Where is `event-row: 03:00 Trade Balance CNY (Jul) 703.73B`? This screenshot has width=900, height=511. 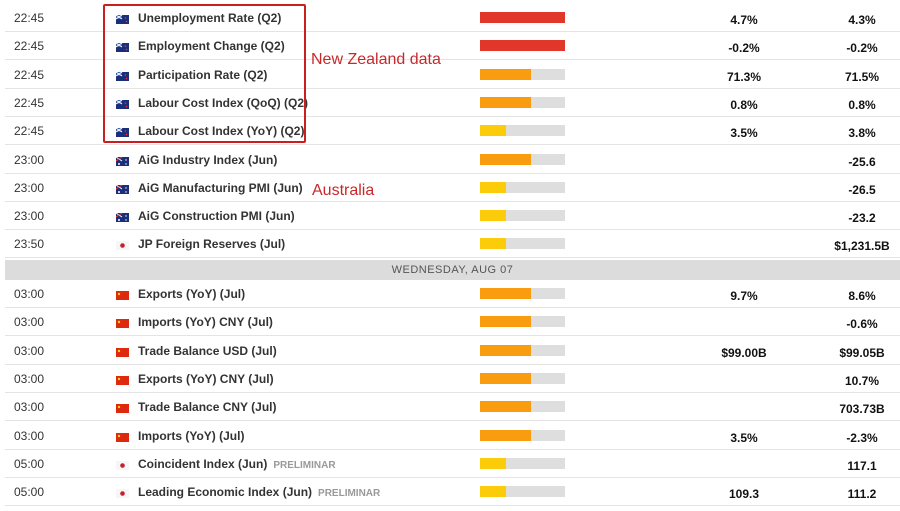
event-row: 03:00 Trade Balance CNY (Jul) 703.73B is located at coordinates (452, 407).